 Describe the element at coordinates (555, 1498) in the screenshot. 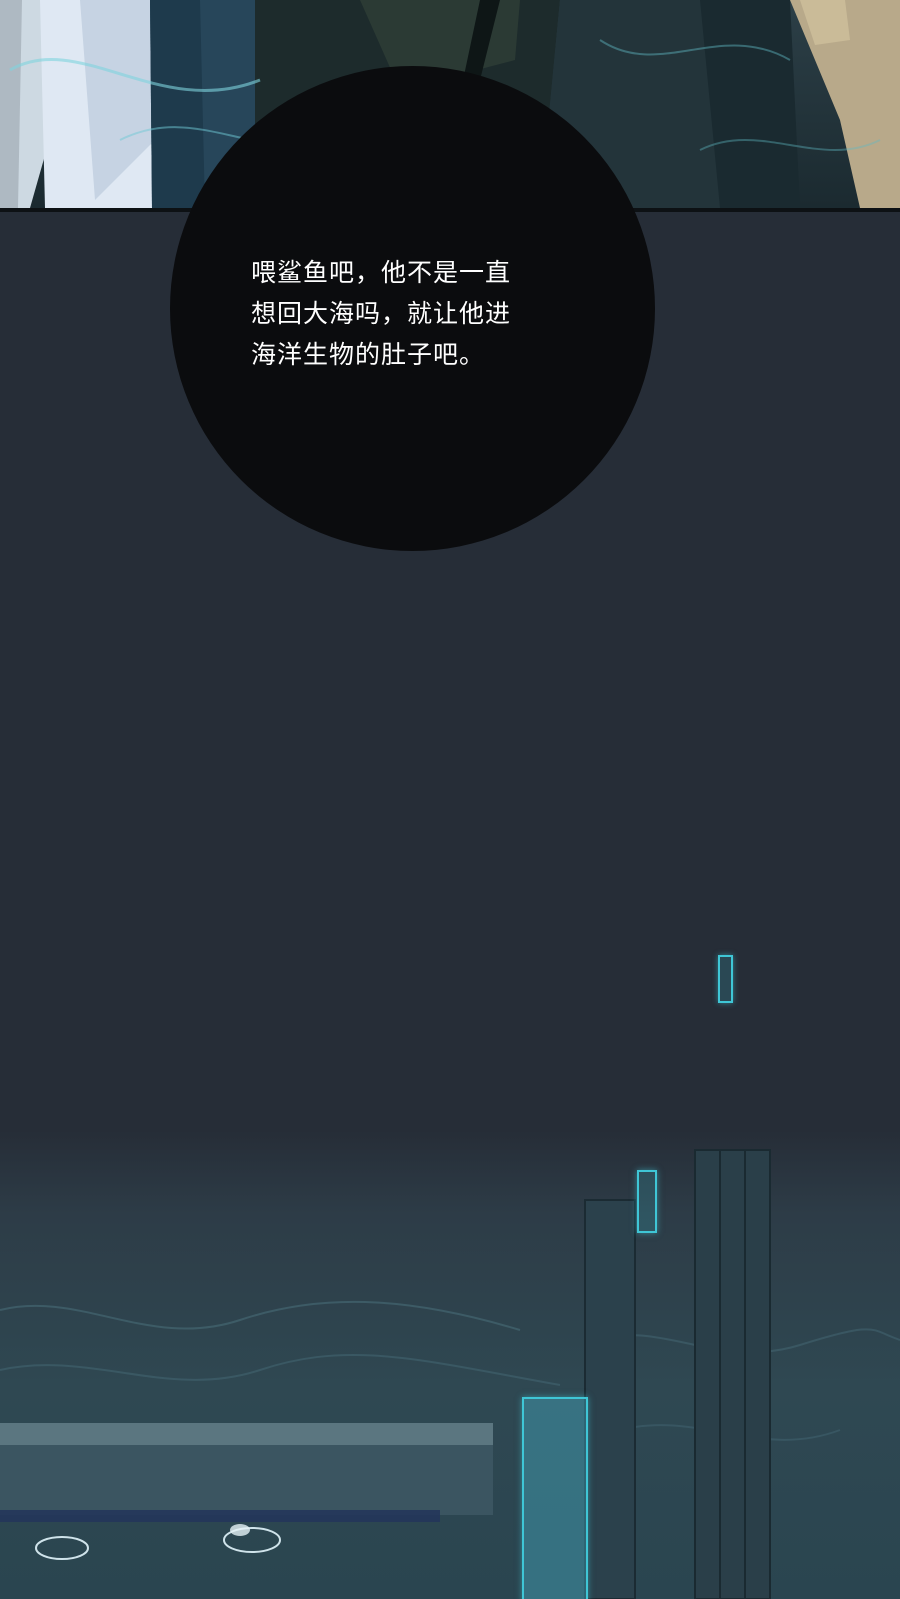

I see `glow-pillar` at that location.